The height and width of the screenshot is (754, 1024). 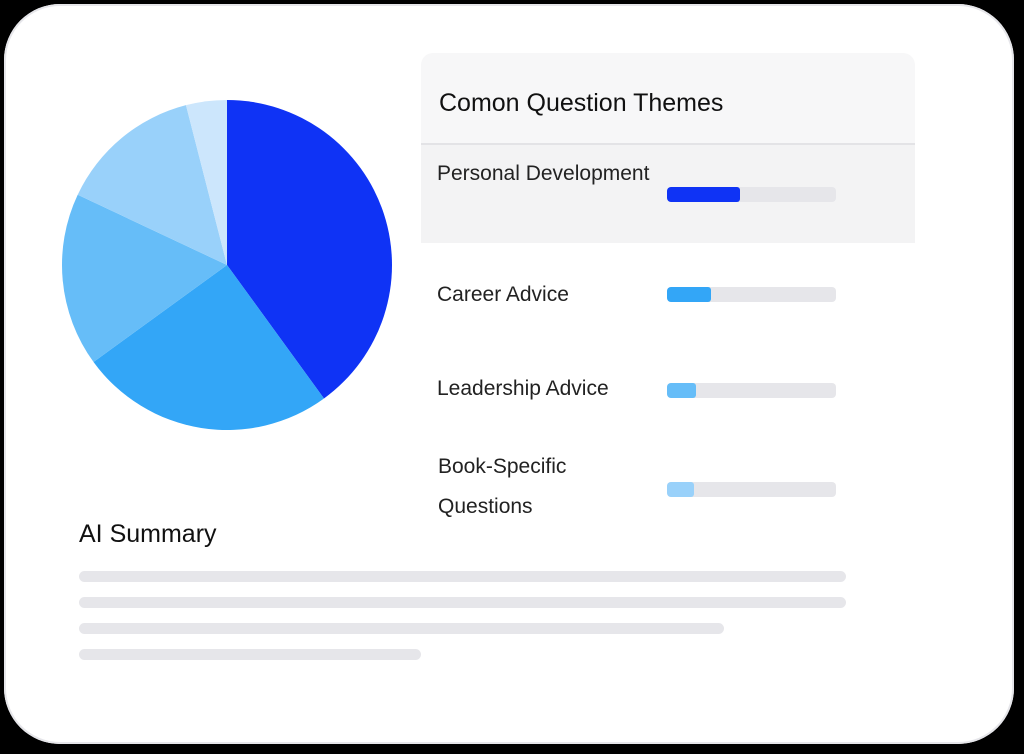 I want to click on theme-row-book-specific-questions: Book-Specific Questions, so click(x=668, y=487).